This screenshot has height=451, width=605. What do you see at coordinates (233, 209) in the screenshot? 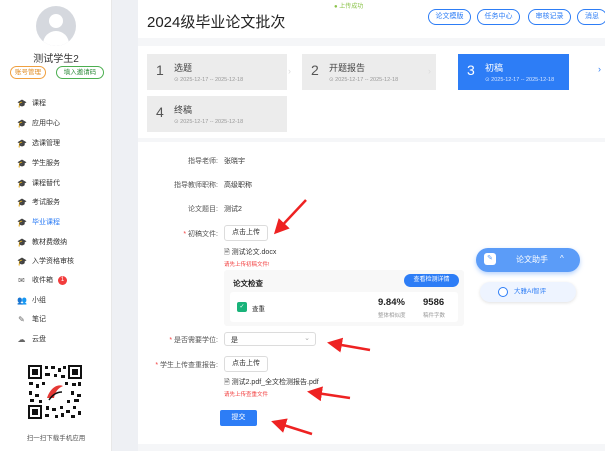
I see `thesis-topic-value: 测试2` at bounding box center [233, 209].